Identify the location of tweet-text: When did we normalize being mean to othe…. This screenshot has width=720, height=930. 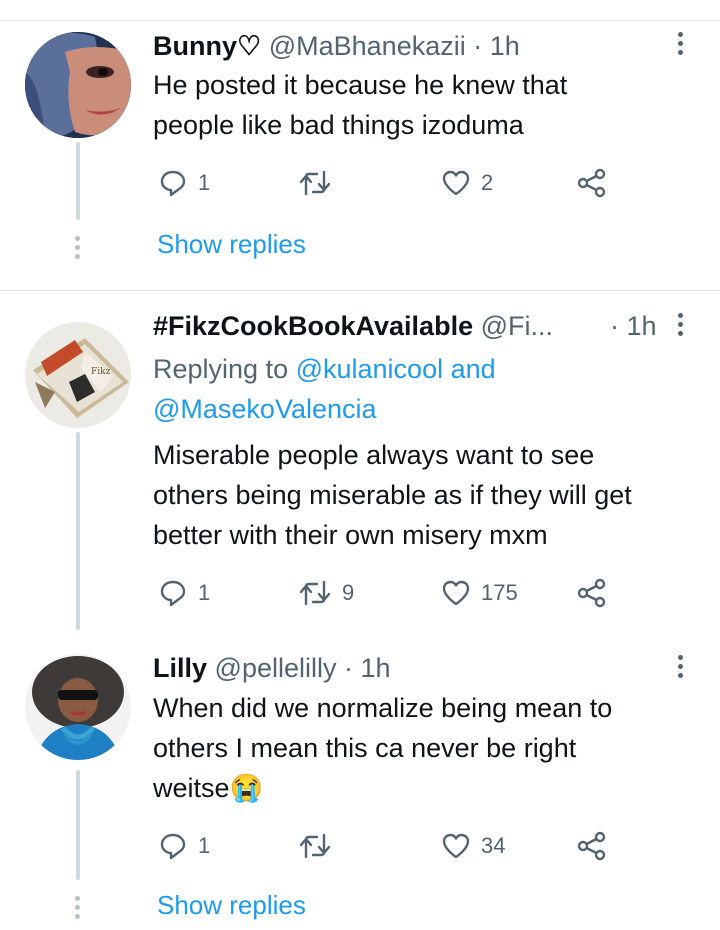
(425, 748).